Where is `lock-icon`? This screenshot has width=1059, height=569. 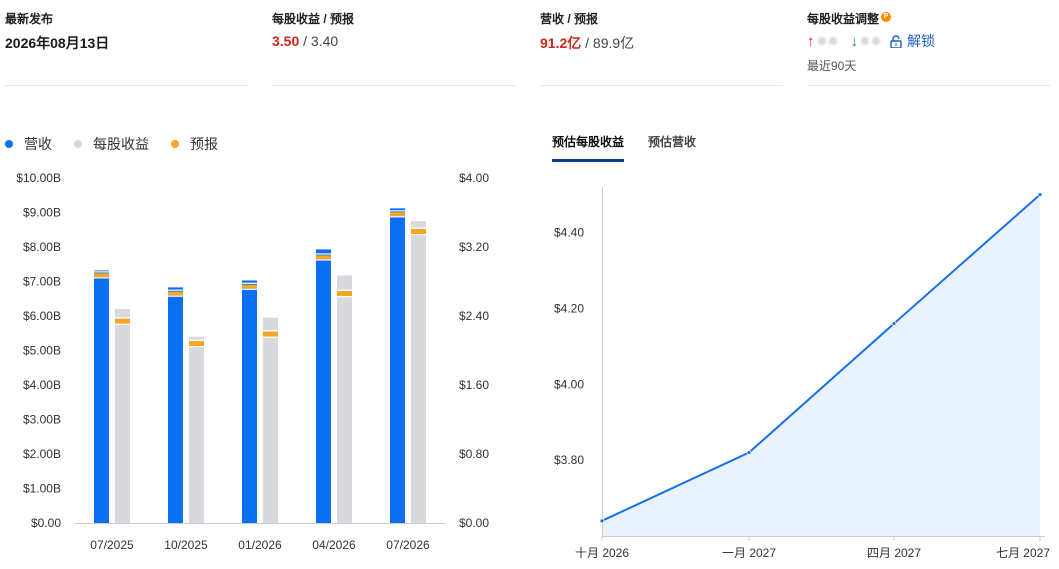
lock-icon is located at coordinates (896, 41).